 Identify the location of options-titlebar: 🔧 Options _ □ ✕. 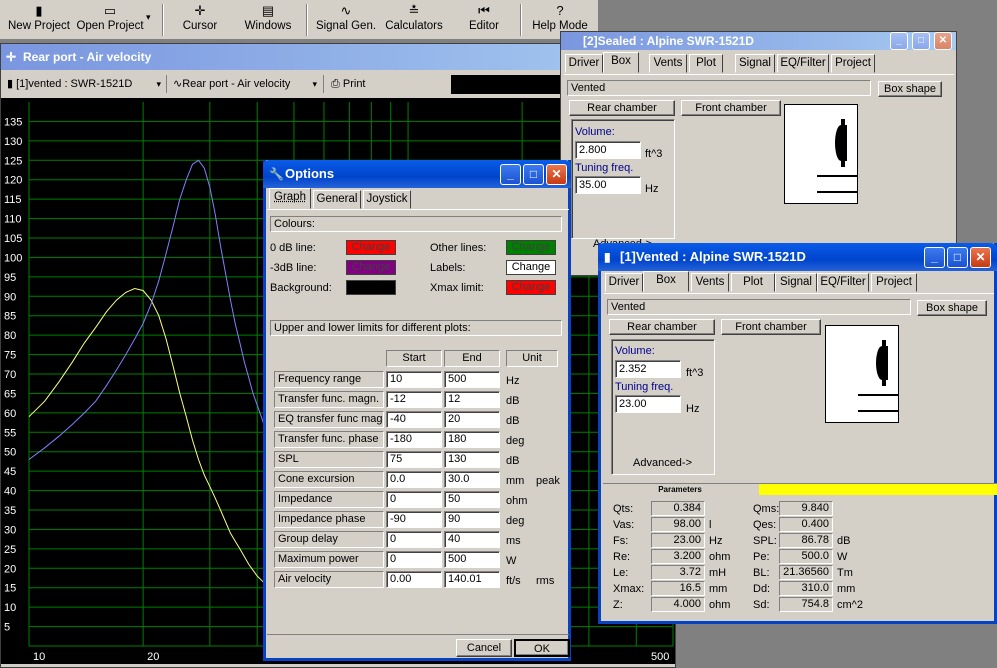
(417, 174).